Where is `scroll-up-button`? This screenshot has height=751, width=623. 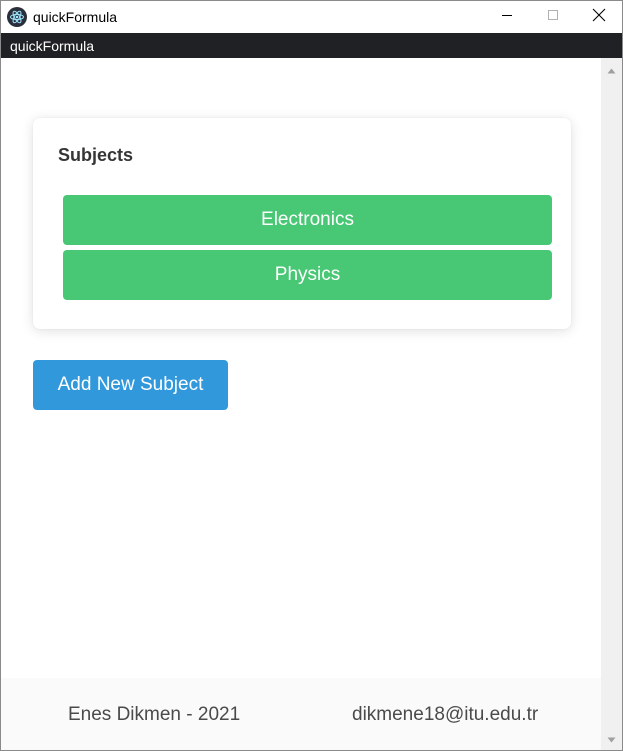 scroll-up-button is located at coordinates (611, 69).